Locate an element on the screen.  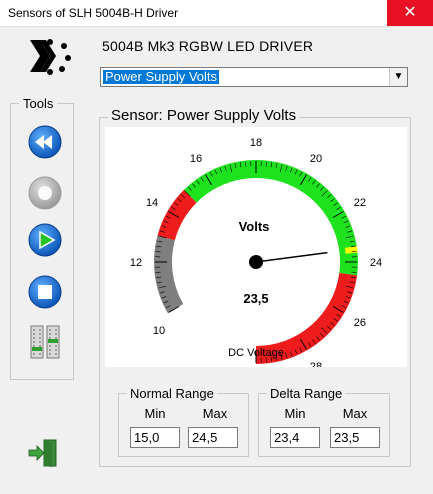
gauge-unit-label: Volts is located at coordinates (254, 226).